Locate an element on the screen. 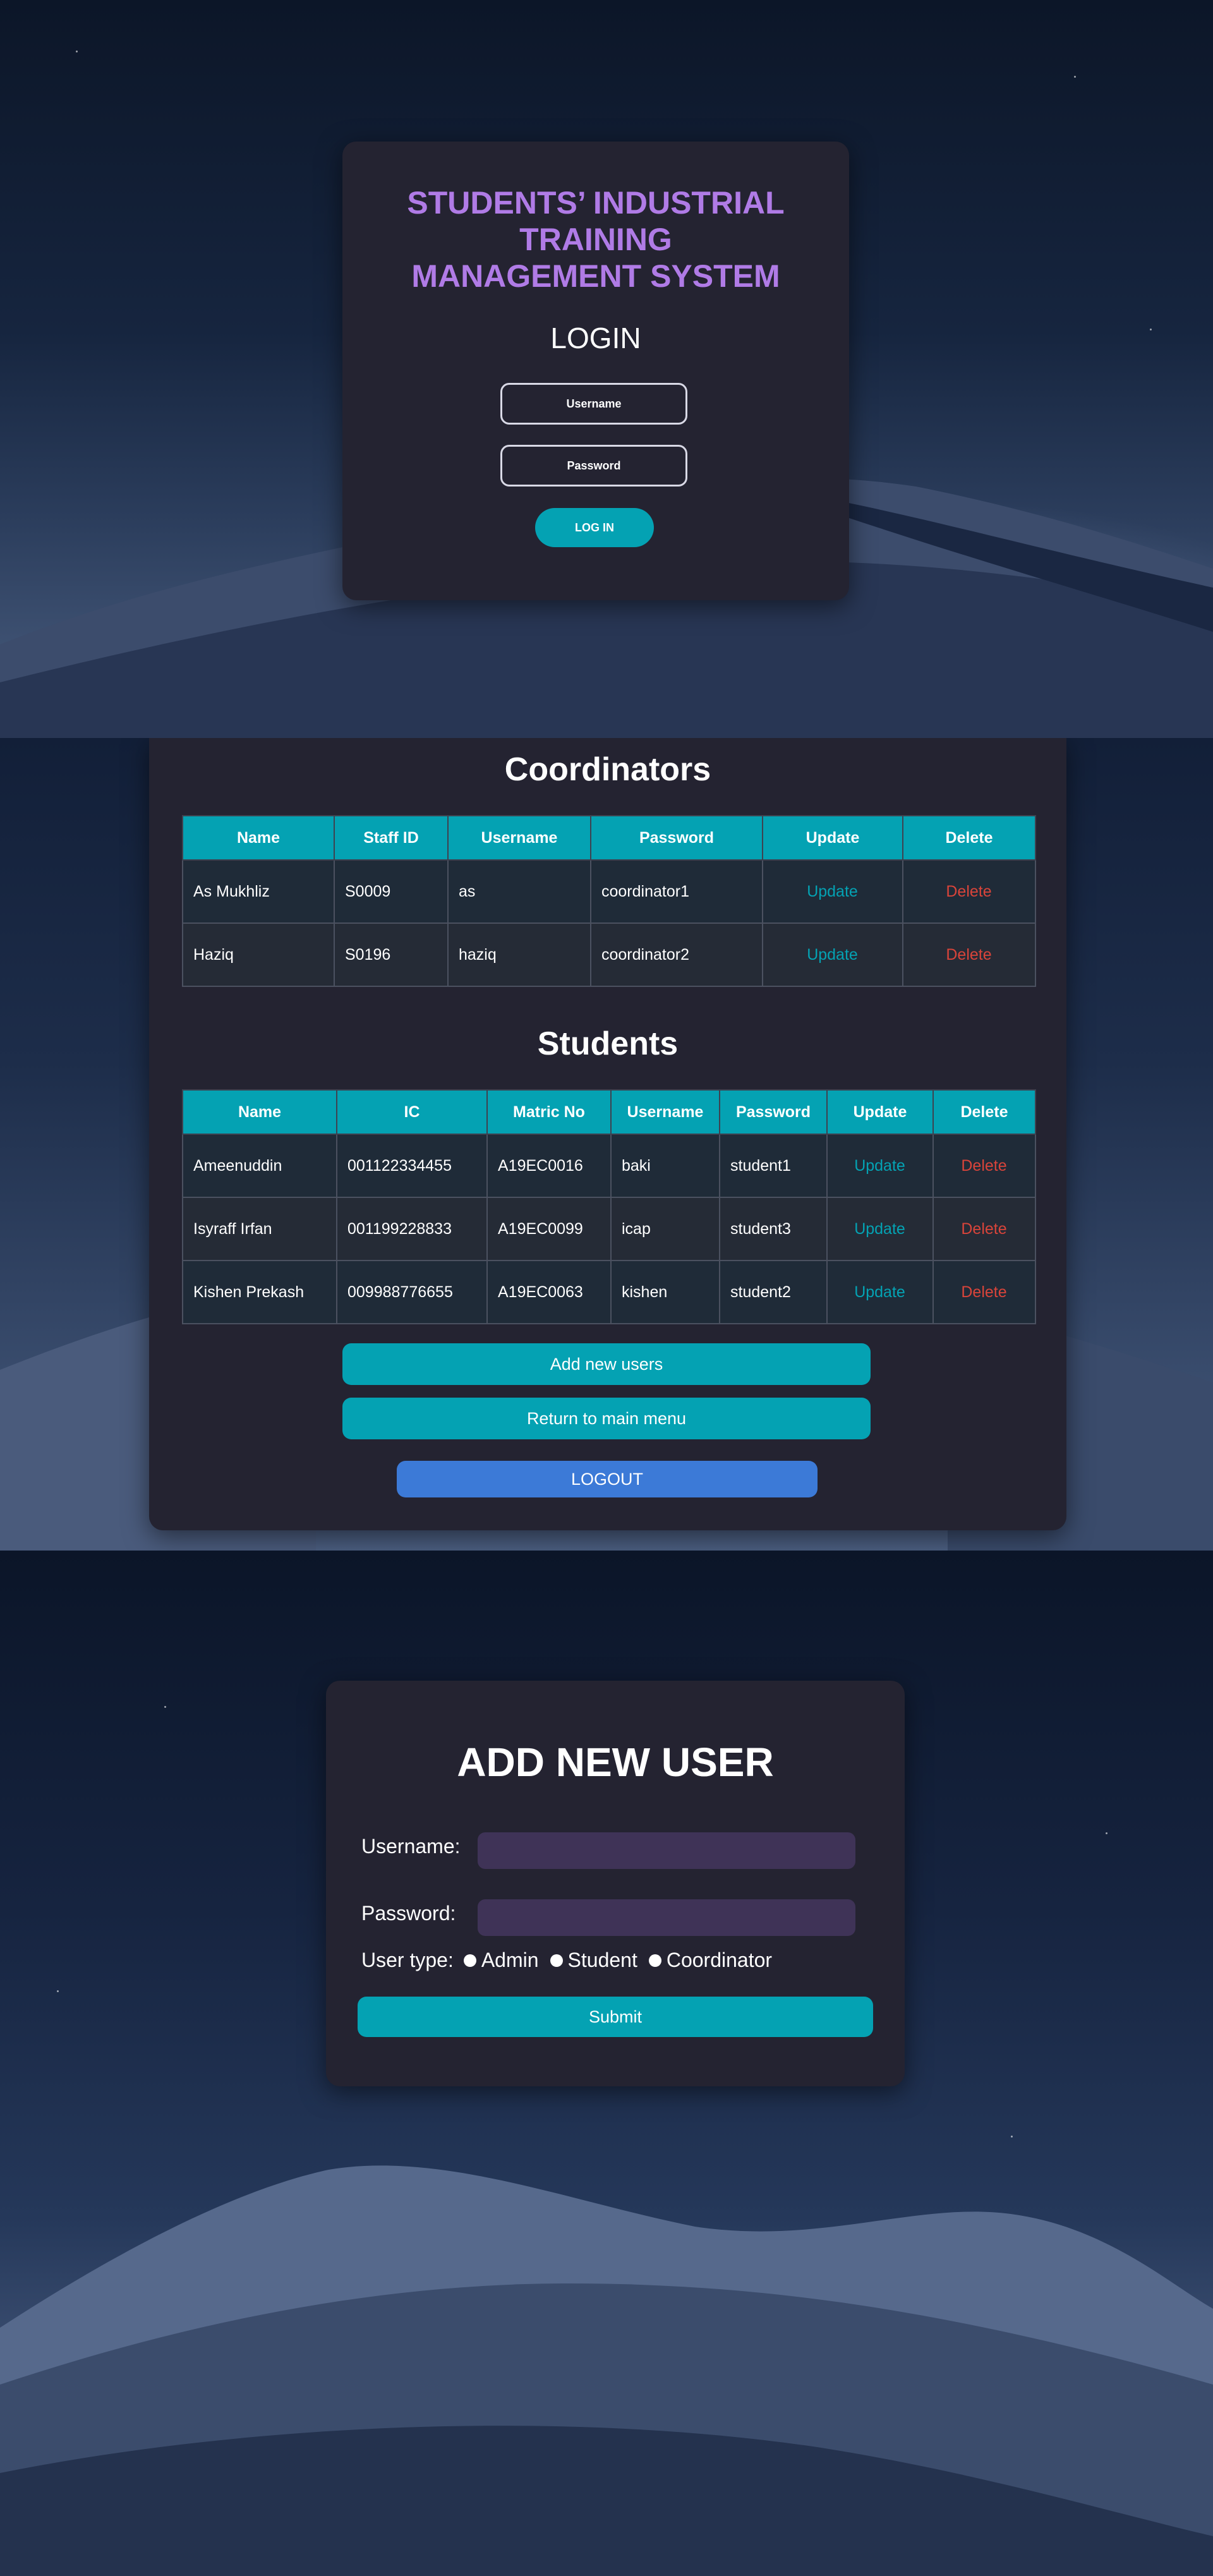 The image size is (1213, 2576). user-type-label: User type: is located at coordinates (407, 1960).